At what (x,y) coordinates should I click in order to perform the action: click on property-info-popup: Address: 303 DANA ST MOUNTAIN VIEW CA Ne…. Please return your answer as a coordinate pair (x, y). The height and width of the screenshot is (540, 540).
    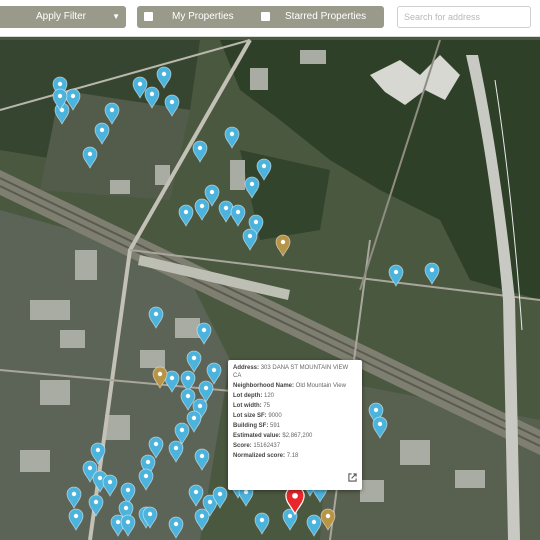
    Looking at the image, I should click on (295, 425).